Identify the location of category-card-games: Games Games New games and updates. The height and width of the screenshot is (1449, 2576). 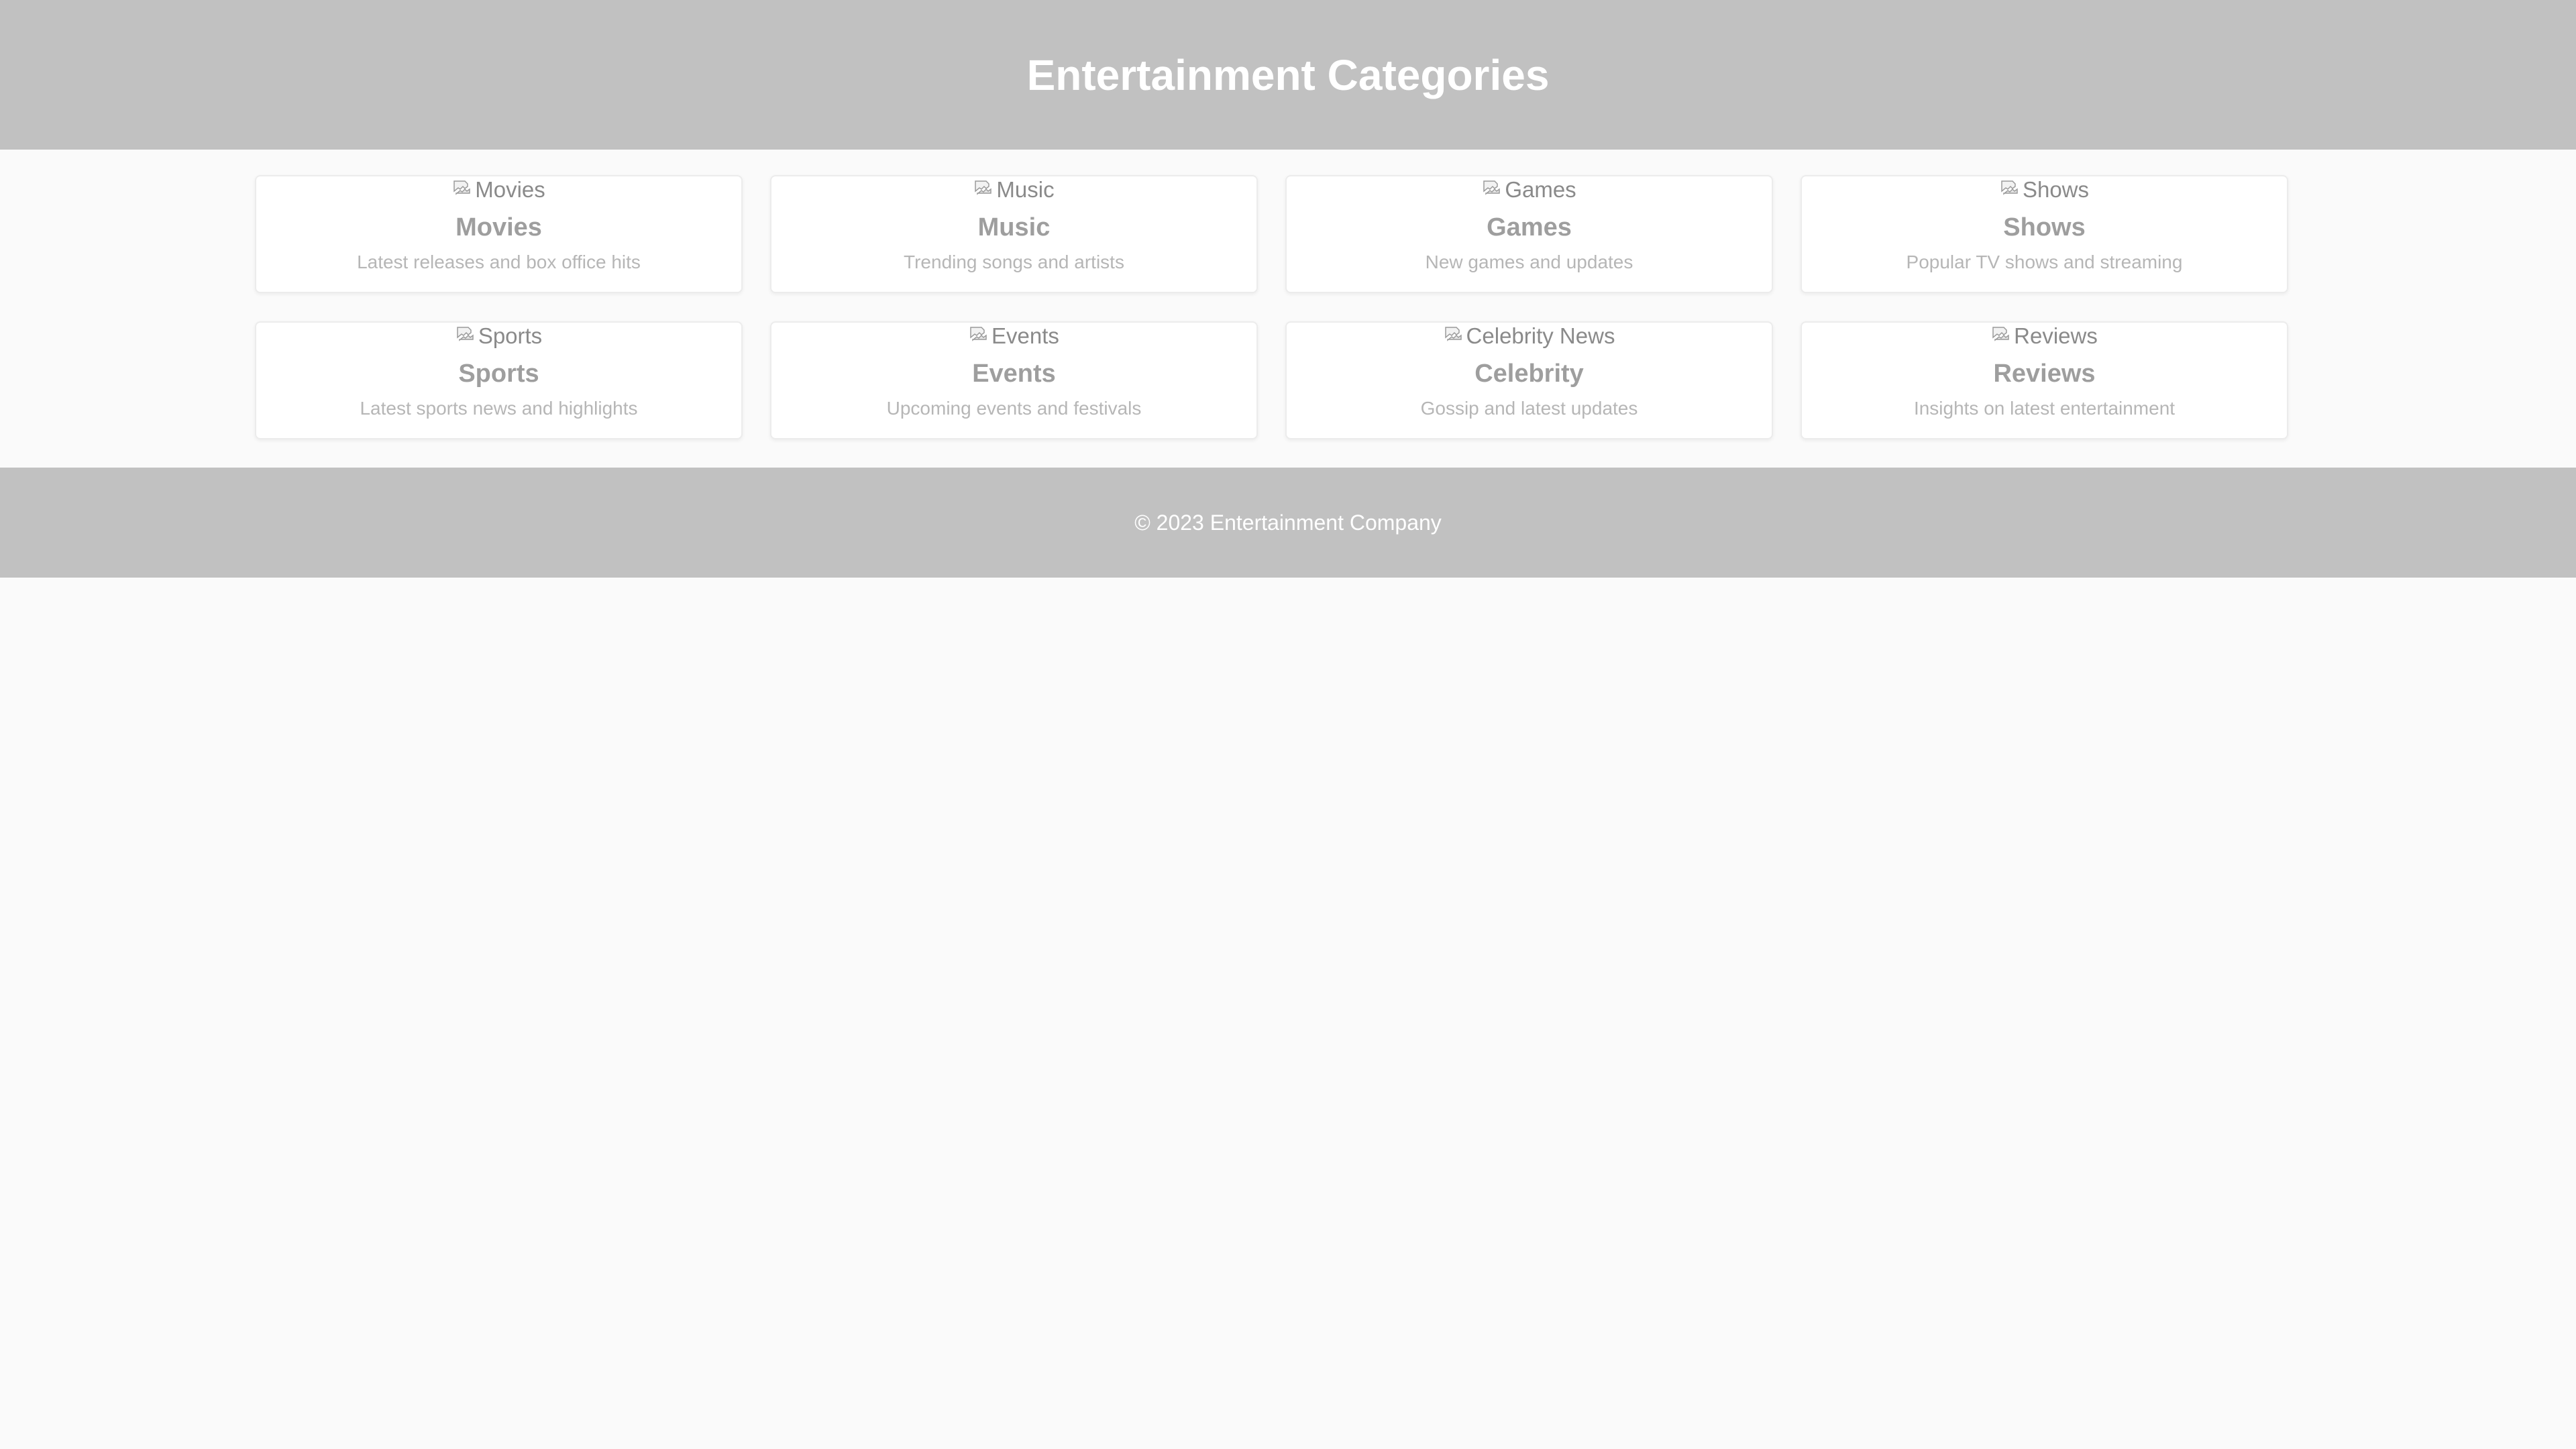
(1529, 234).